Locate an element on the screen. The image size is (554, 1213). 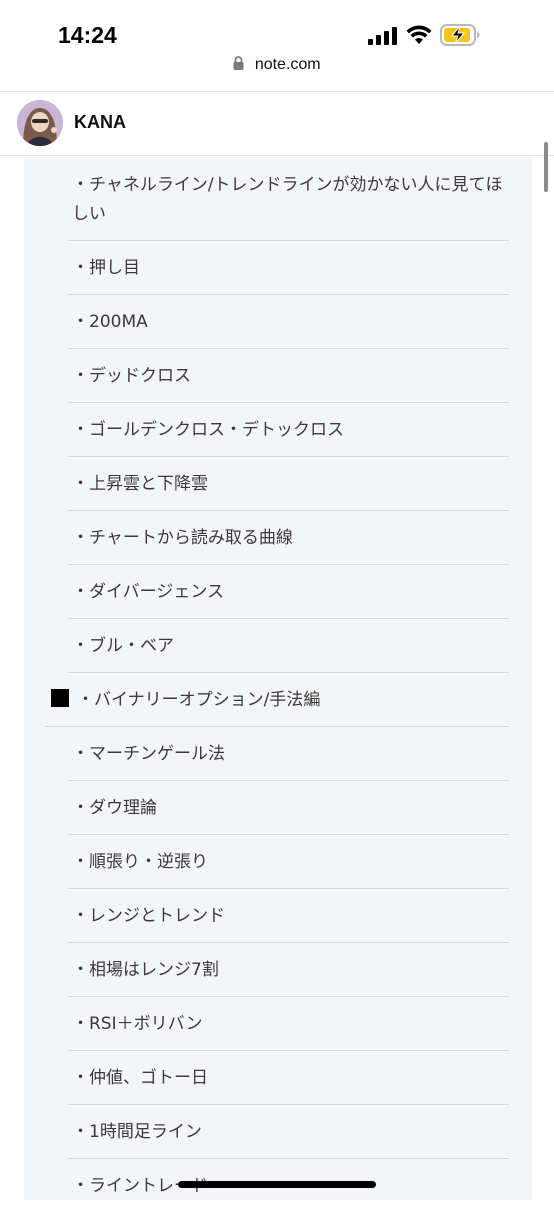
toc-item: ・相場はレンジ7割 is located at coordinates (288, 970).